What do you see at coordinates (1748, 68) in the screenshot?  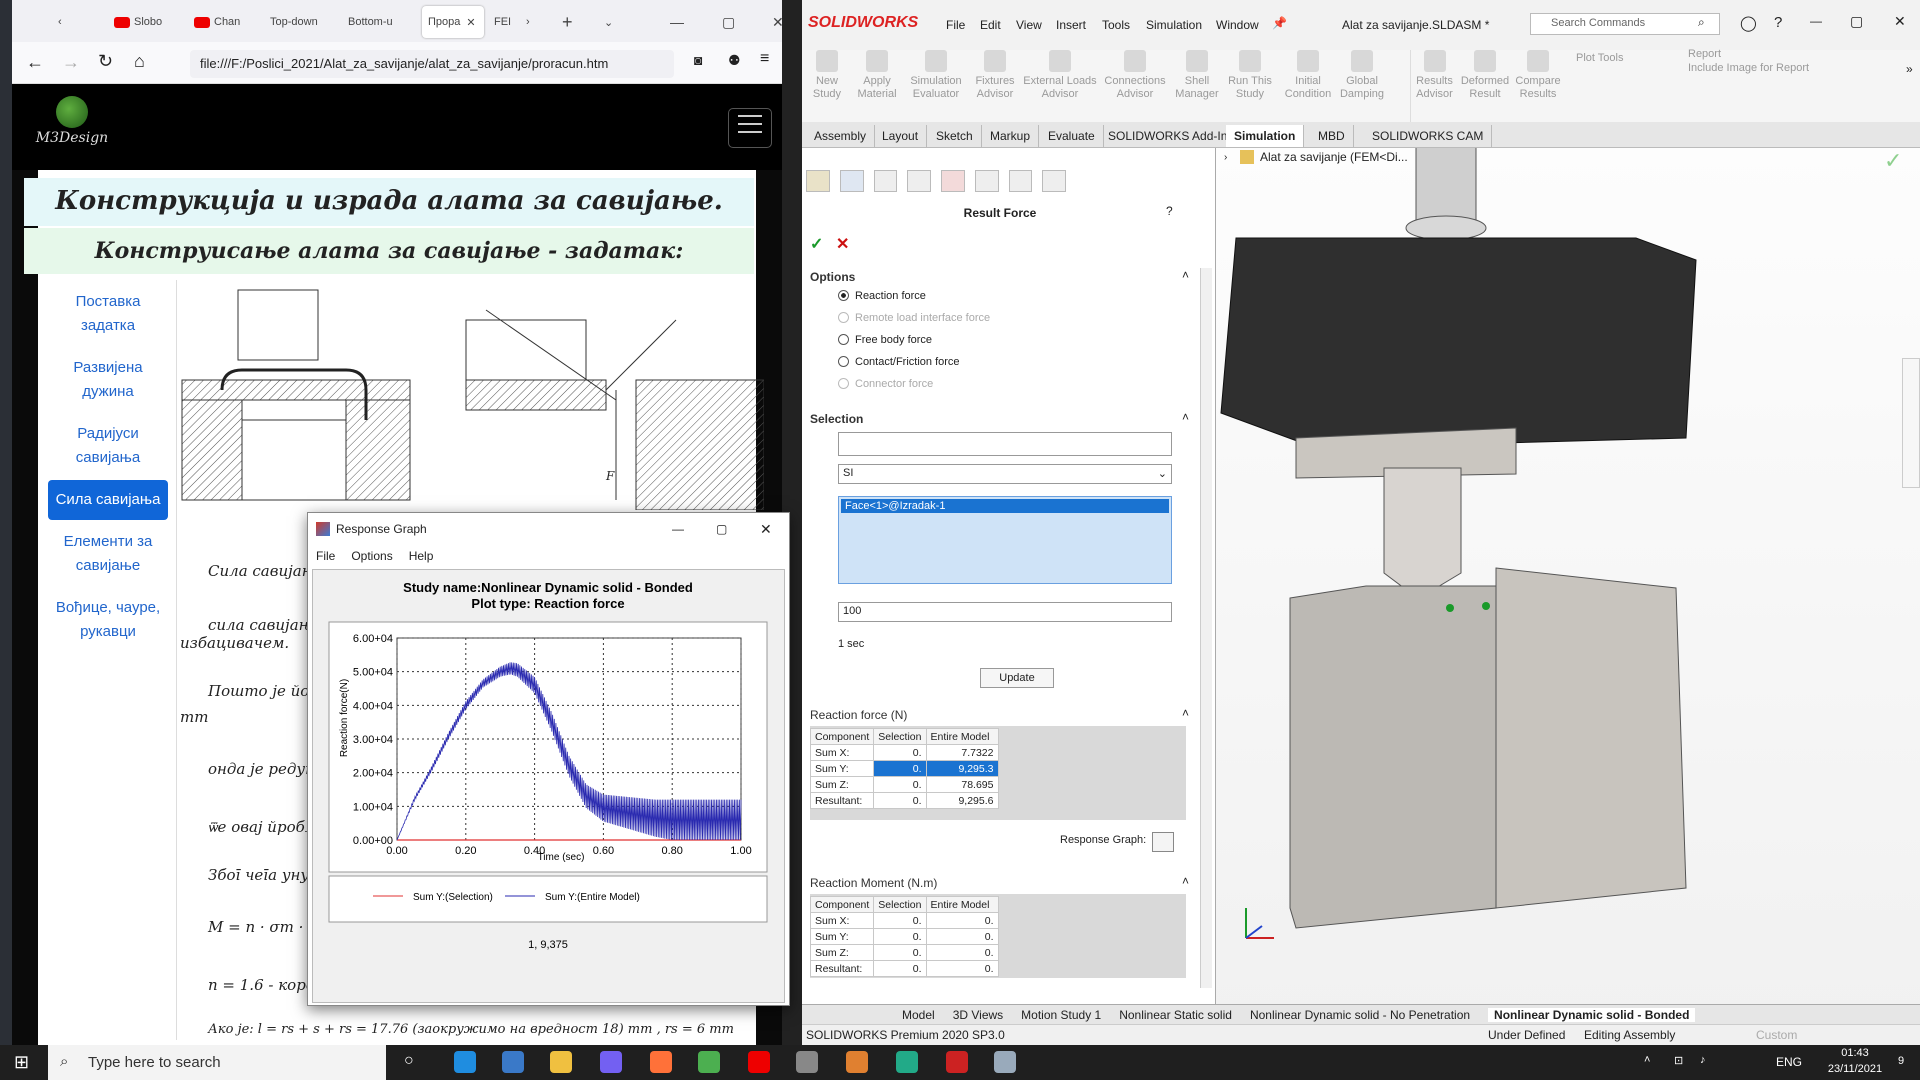 I see `include-image-button: Include Image for Report` at bounding box center [1748, 68].